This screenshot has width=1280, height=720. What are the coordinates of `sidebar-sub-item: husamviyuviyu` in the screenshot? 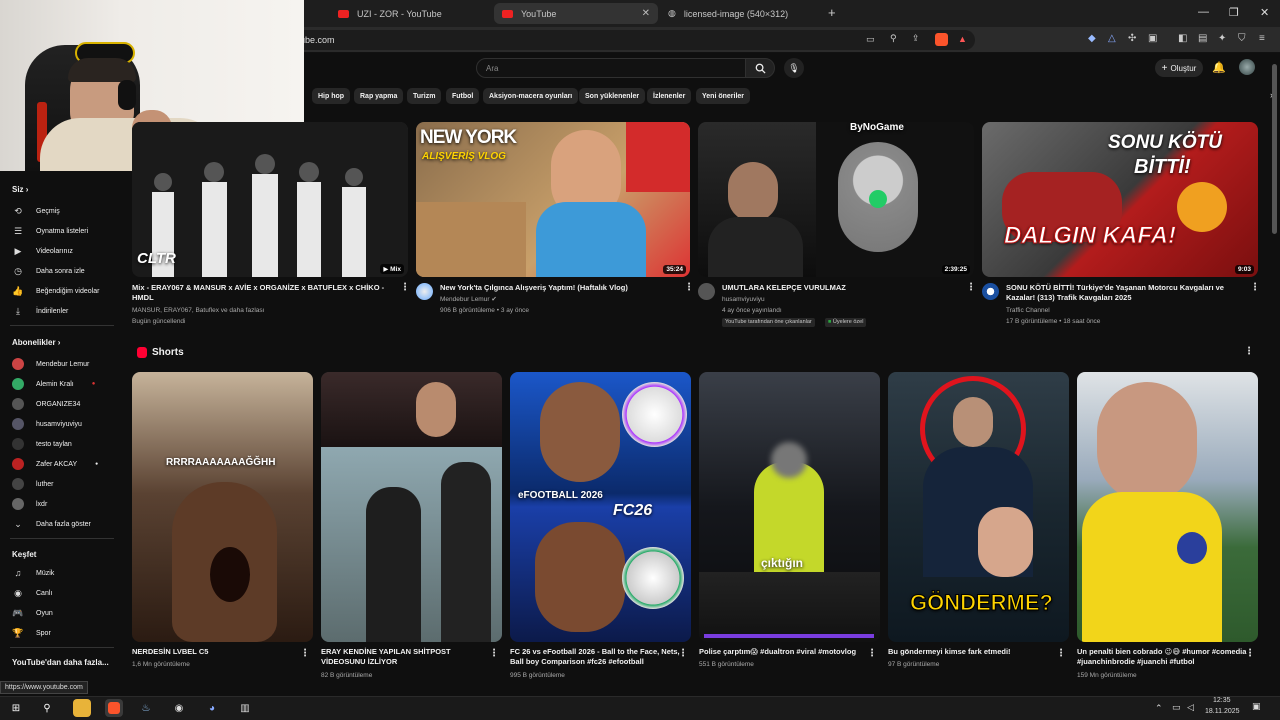 It's located at (47, 424).